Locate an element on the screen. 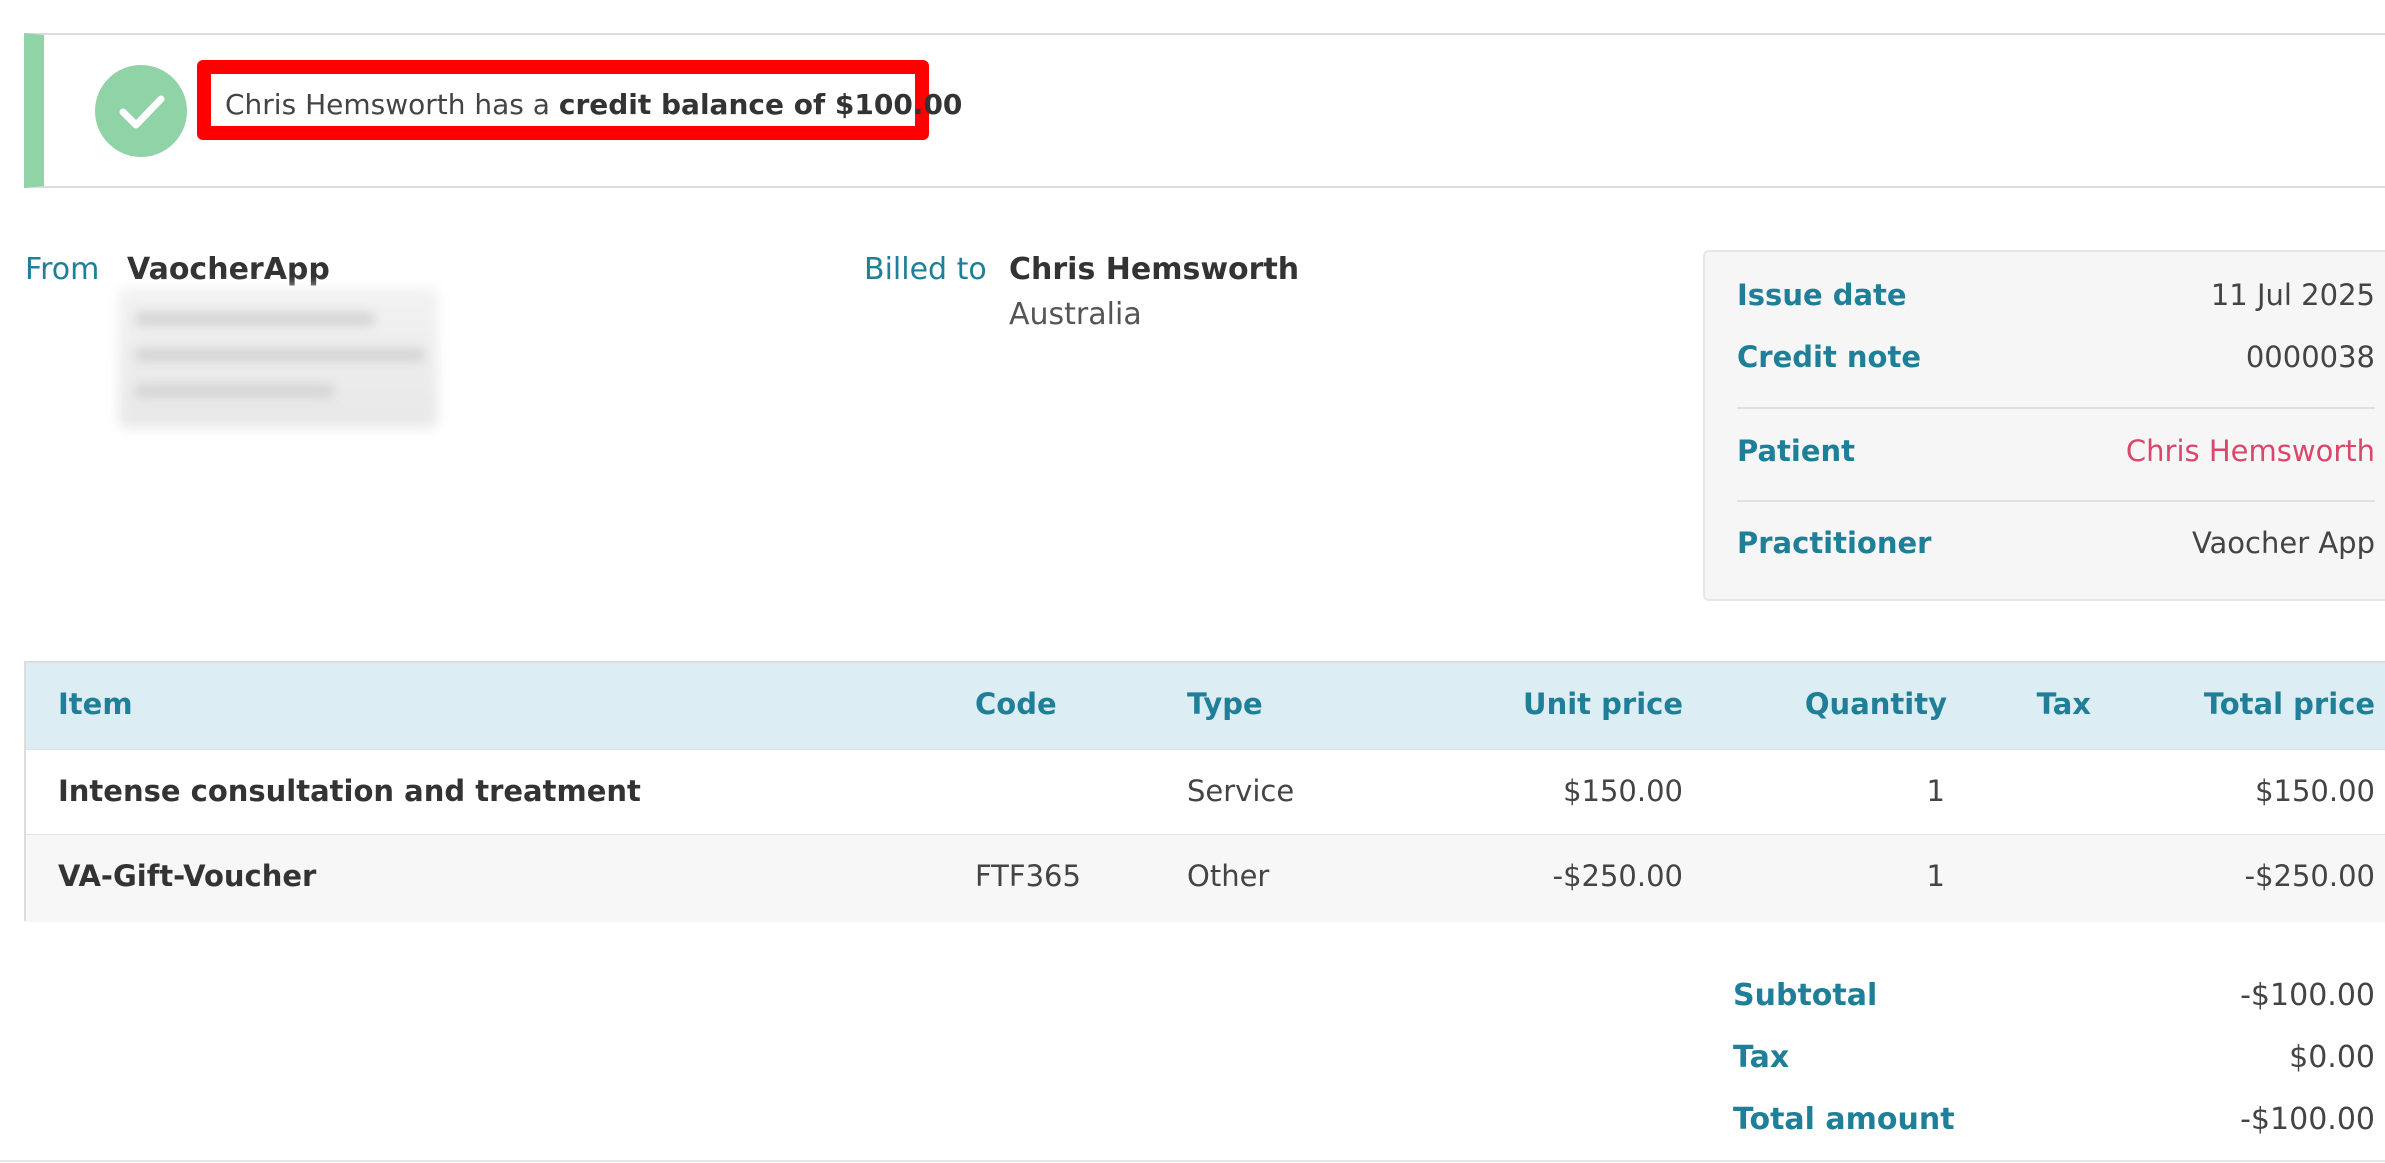  total-amount-value: -$100.00 is located at coordinates (2307, 1119).